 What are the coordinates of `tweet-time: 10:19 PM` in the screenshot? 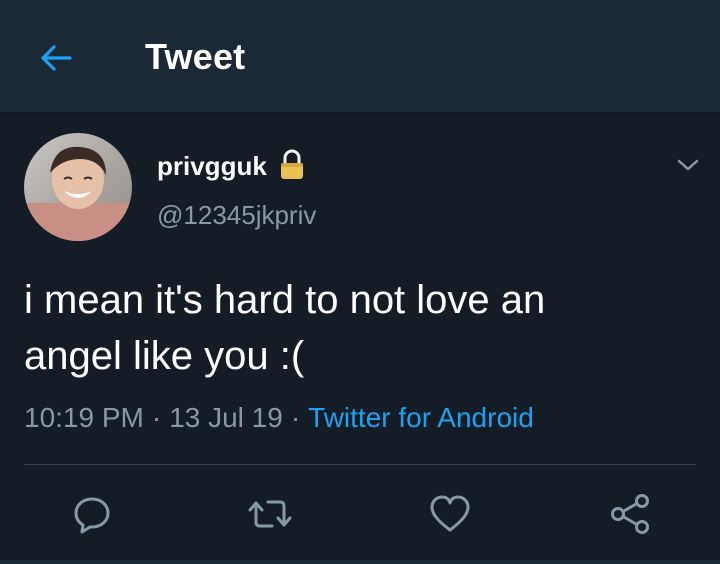 It's located at (84, 417).